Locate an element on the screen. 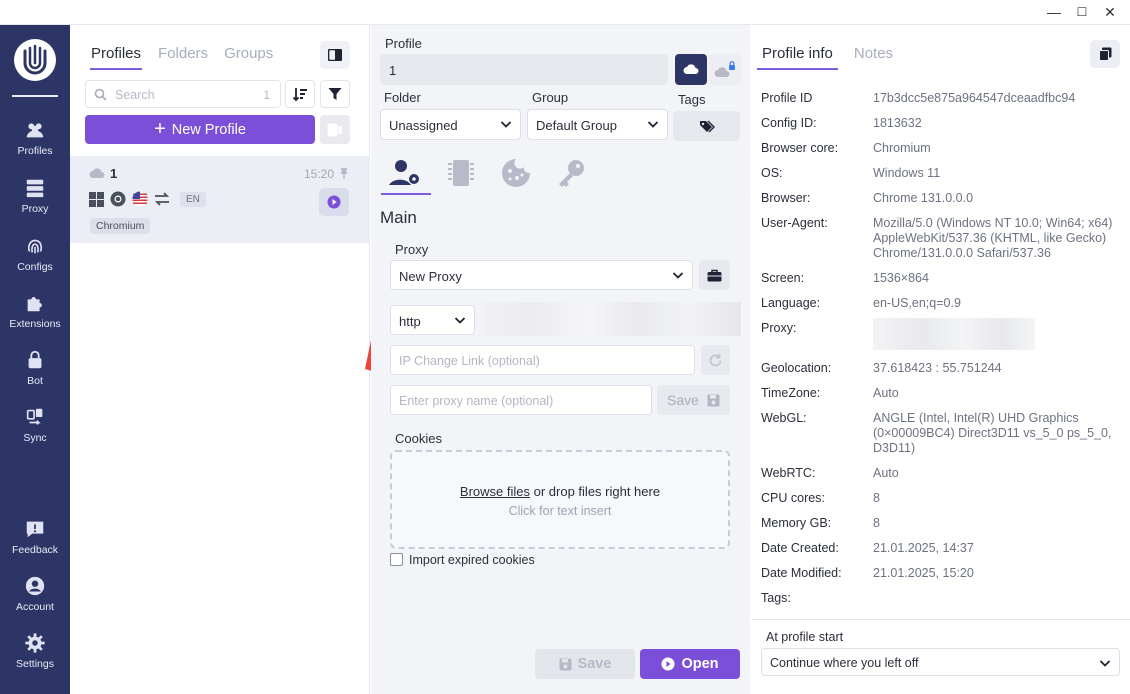 This screenshot has width=1130, height=694. close-button: ✕ is located at coordinates (1110, 12).